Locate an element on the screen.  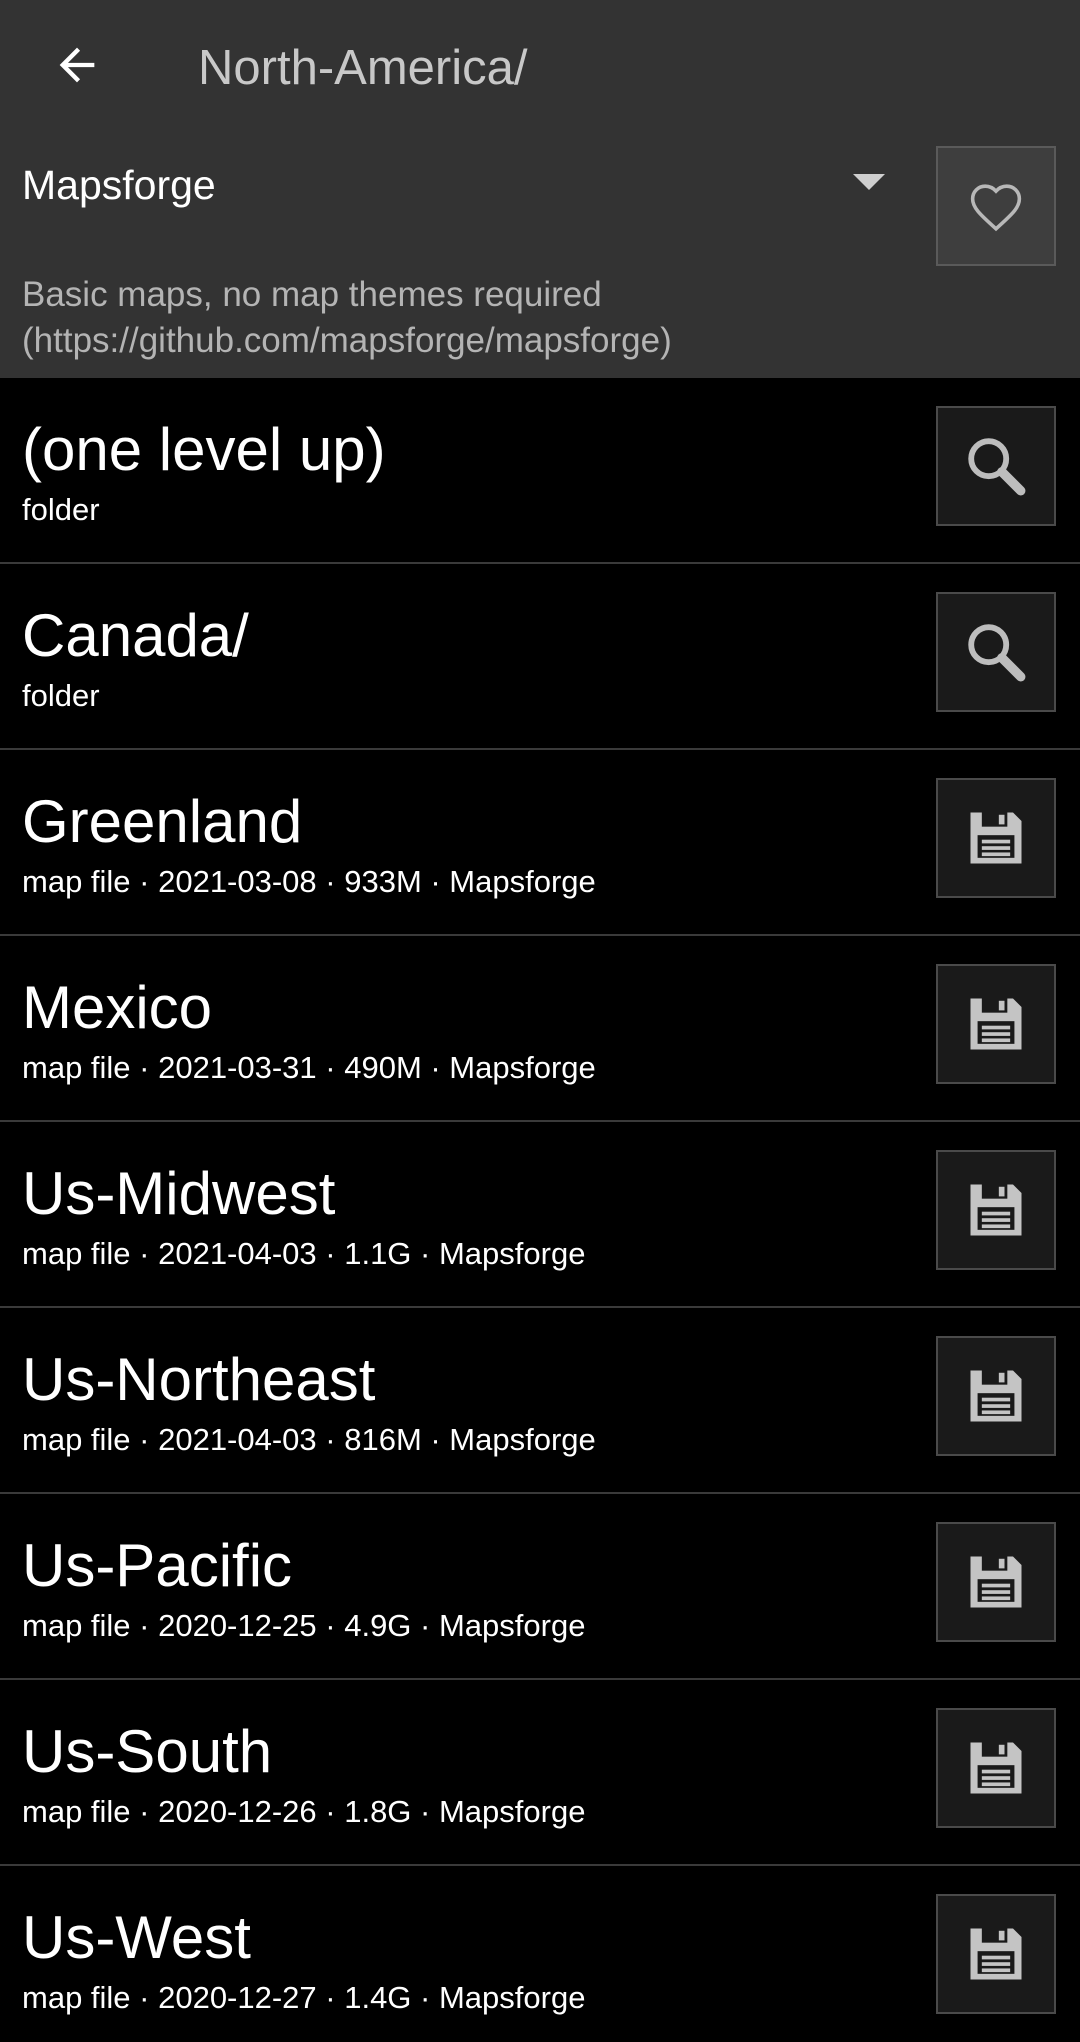
favorite-button is located at coordinates (996, 206).